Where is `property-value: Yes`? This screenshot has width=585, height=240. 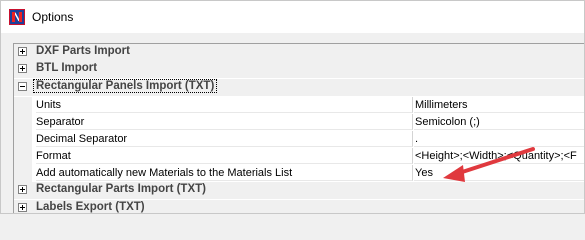
property-value: Yes is located at coordinates (499, 173).